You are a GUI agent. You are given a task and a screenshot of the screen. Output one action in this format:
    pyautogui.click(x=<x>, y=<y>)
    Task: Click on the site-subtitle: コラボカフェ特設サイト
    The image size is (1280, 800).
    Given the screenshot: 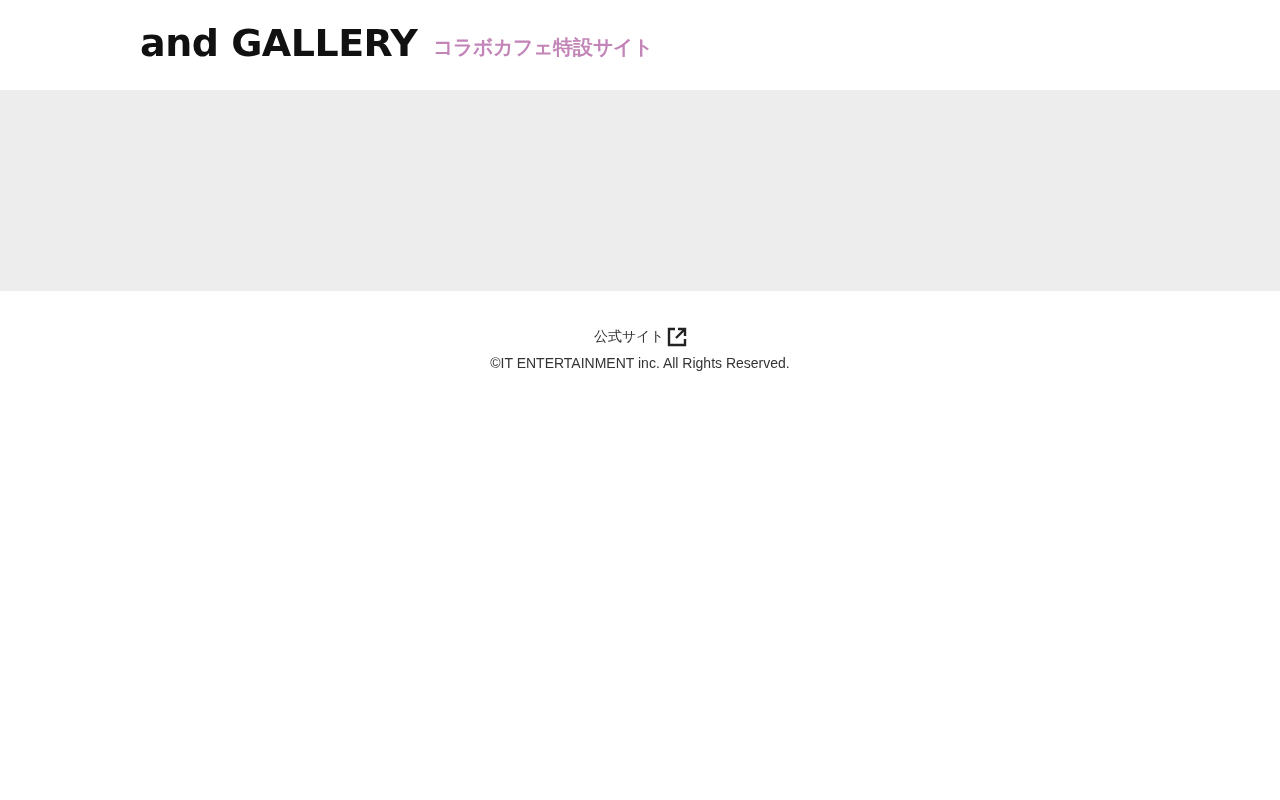 What is the action you would take?
    pyautogui.click(x=543, y=47)
    